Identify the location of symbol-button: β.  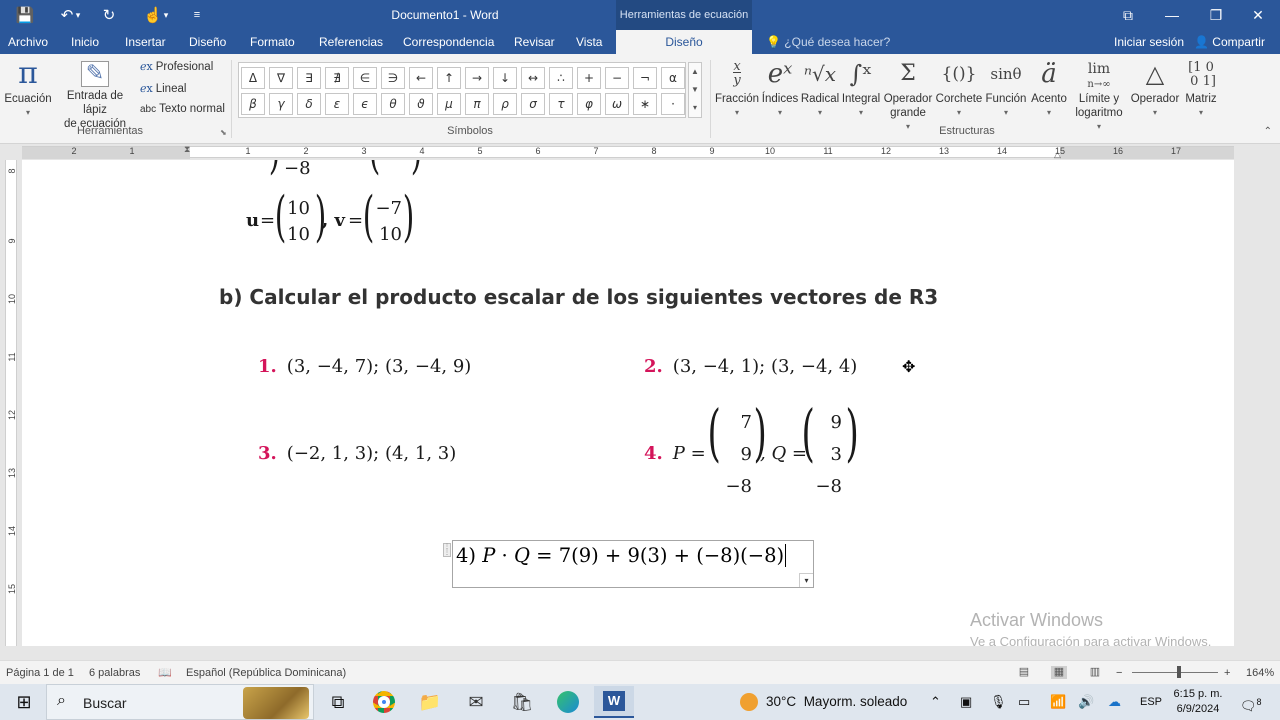
(253, 104).